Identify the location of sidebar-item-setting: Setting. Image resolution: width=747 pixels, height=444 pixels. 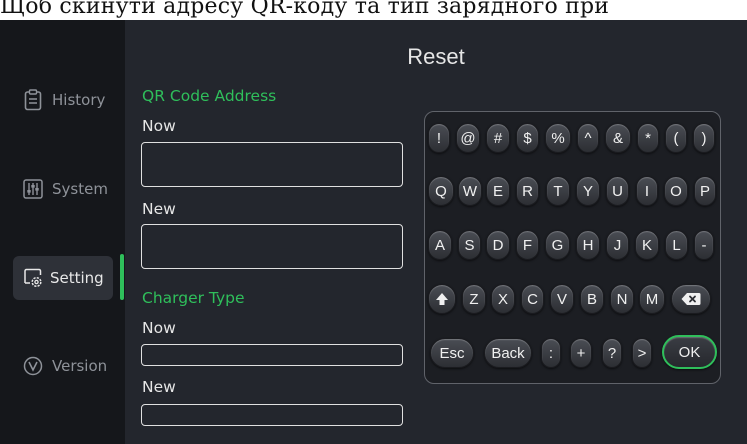
(63, 278).